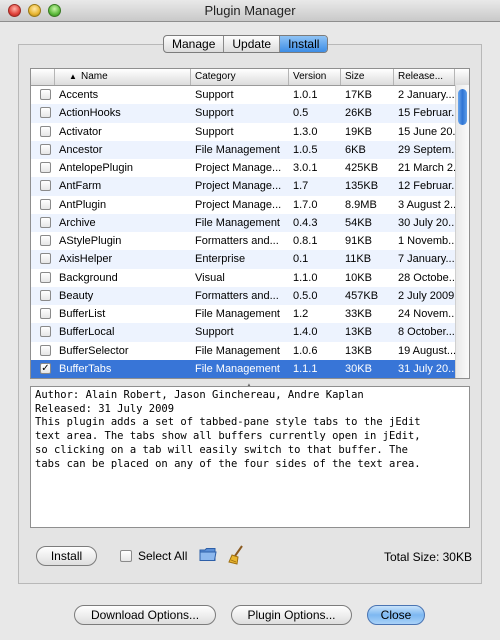  I want to click on plugin-version: 1.0.1, so click(305, 95).